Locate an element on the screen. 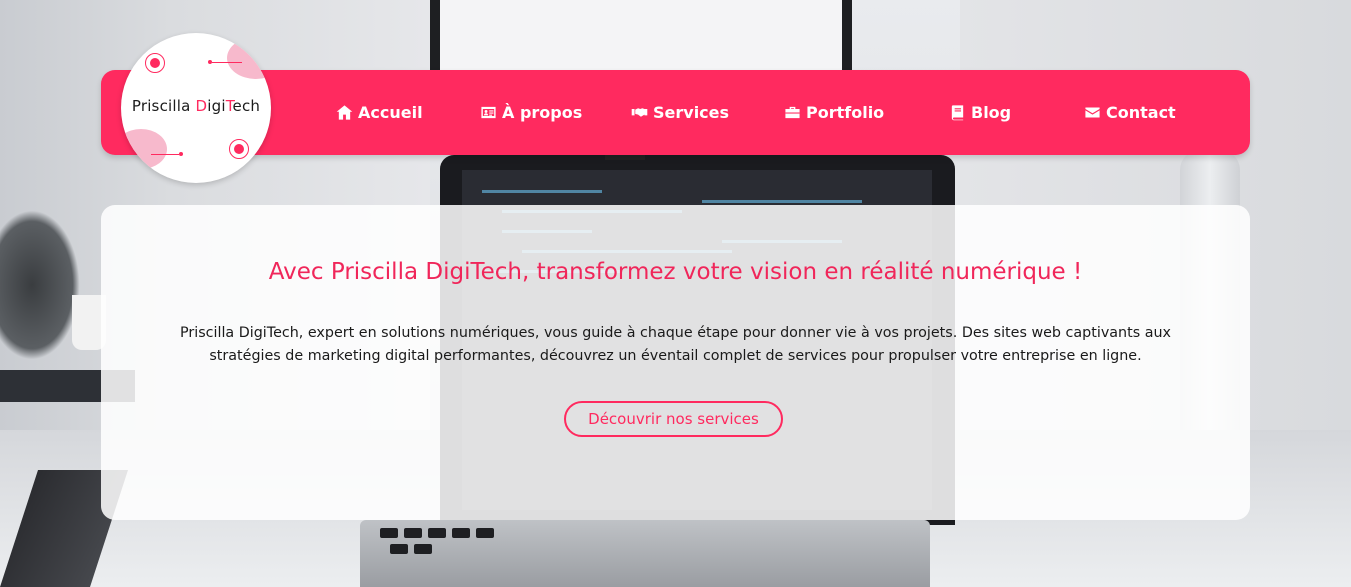 The image size is (1351, 587). envelope-icon is located at coordinates (1092, 112).